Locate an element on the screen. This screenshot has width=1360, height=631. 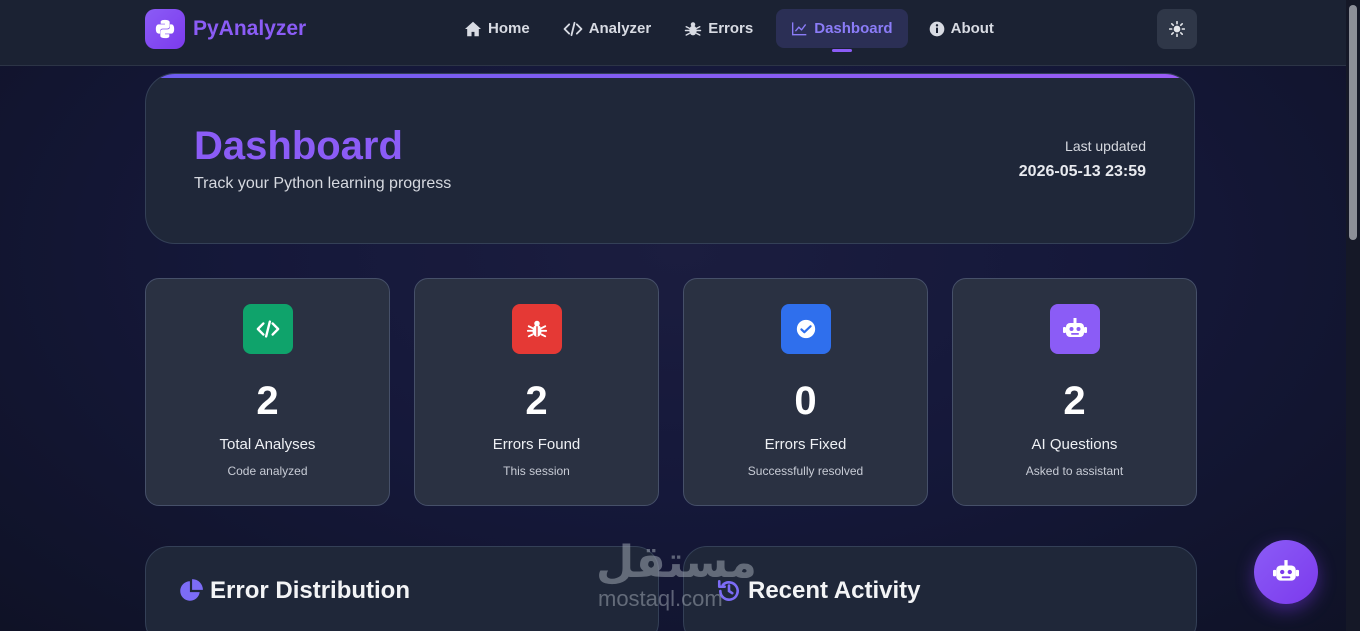
panel-title: Recent Activity is located at coordinates (818, 591).